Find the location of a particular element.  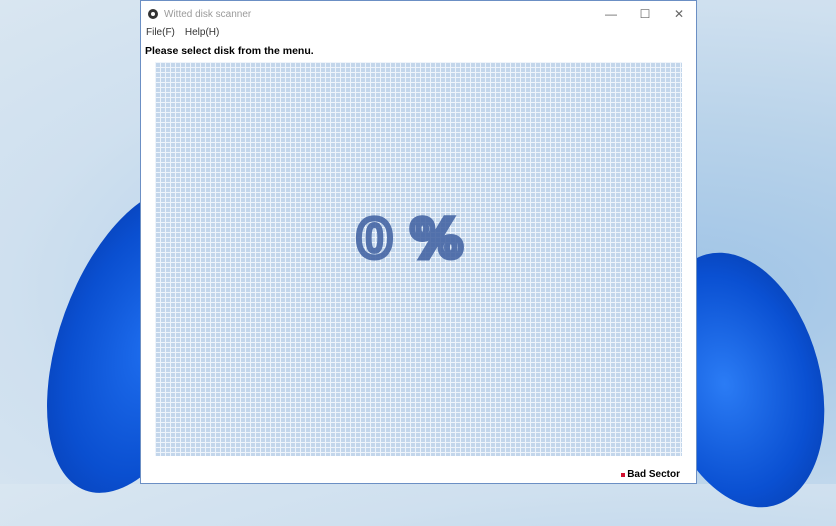

menu-help: Help(H) is located at coordinates (202, 34).